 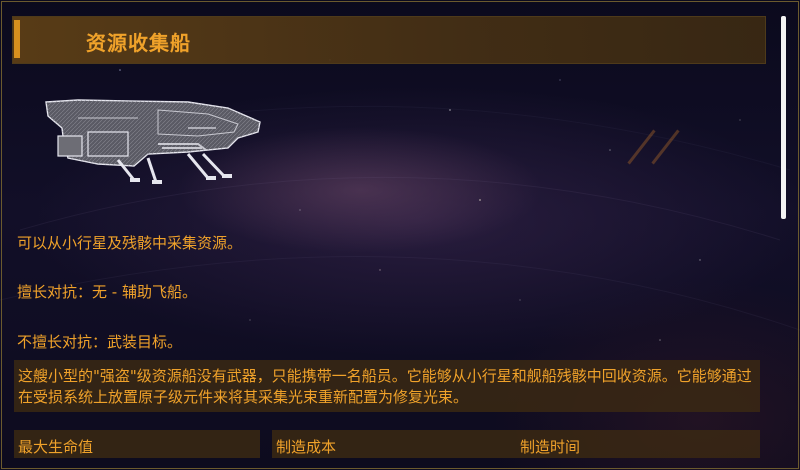 I want to click on build-cost-label: 制造成本, so click(x=306, y=447).